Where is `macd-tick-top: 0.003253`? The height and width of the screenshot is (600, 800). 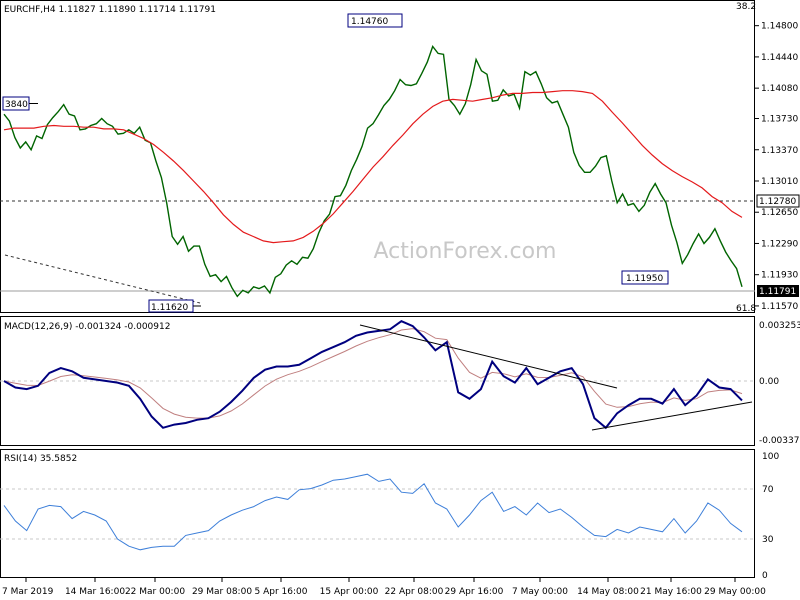
macd-tick-top: 0.003253 is located at coordinates (779, 326).